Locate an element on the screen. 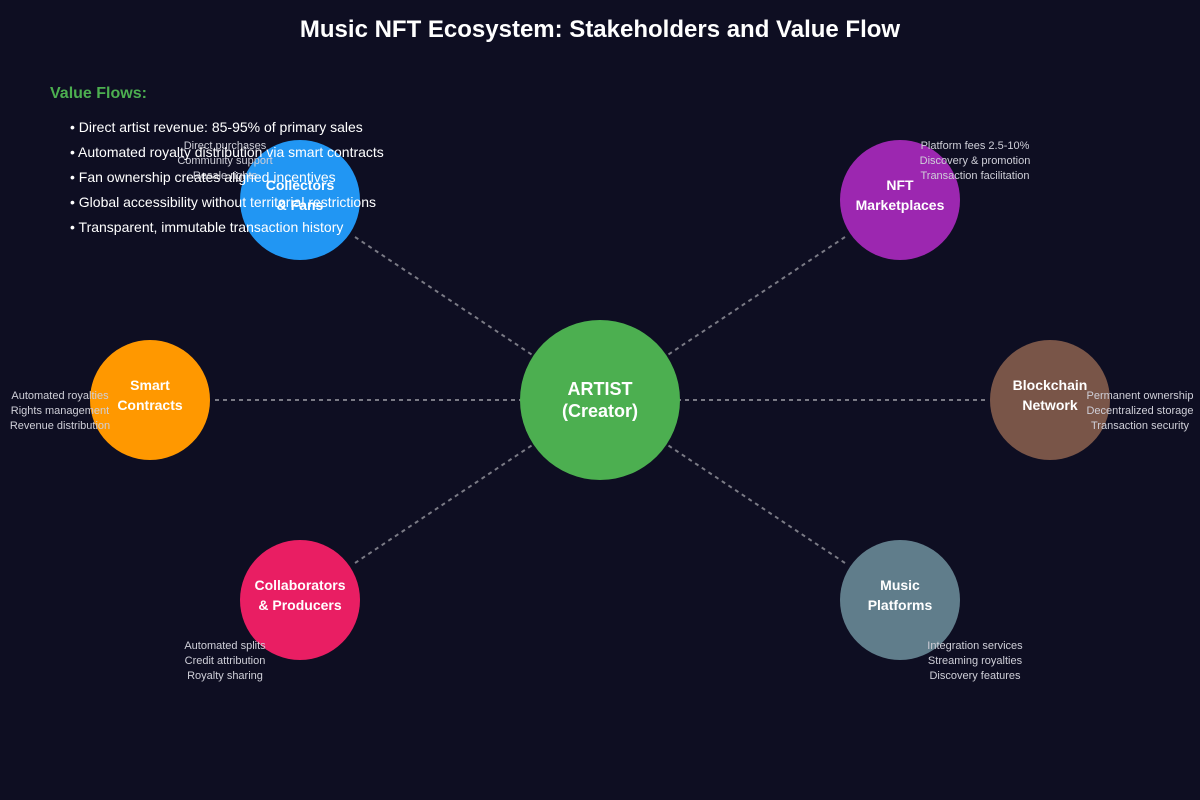 Image resolution: width=1200 pixels, height=800 pixels. music-platforms-desc-line: Streaming royalties is located at coordinates (975, 661).